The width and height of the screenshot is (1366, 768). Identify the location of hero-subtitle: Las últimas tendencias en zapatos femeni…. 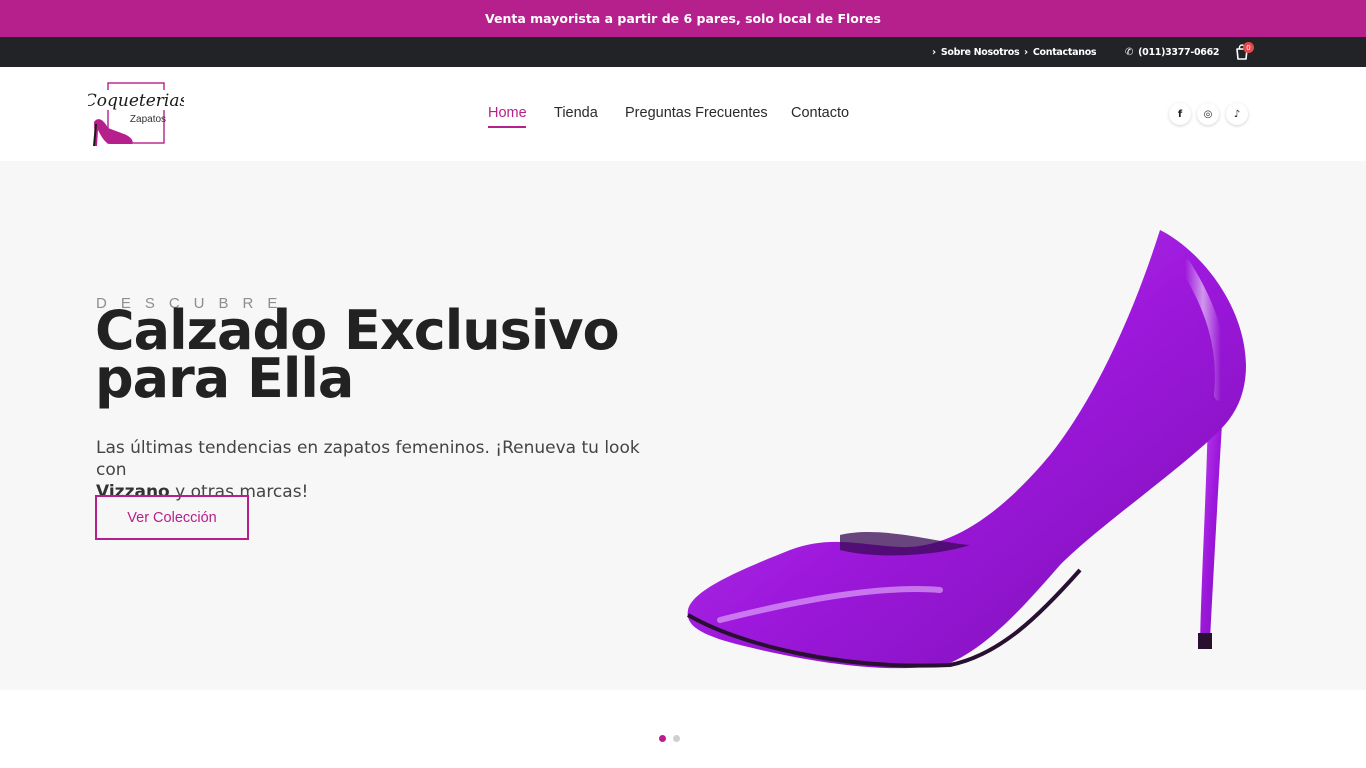
(376, 470).